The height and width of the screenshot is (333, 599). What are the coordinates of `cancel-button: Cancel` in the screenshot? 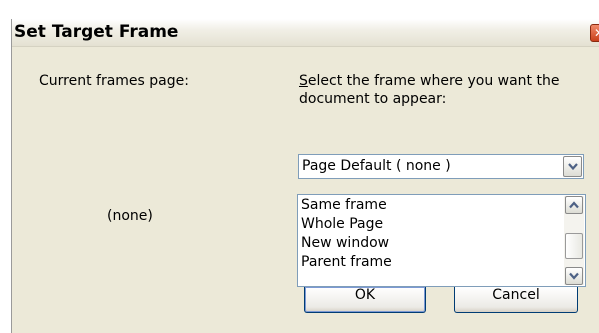 It's located at (516, 300).